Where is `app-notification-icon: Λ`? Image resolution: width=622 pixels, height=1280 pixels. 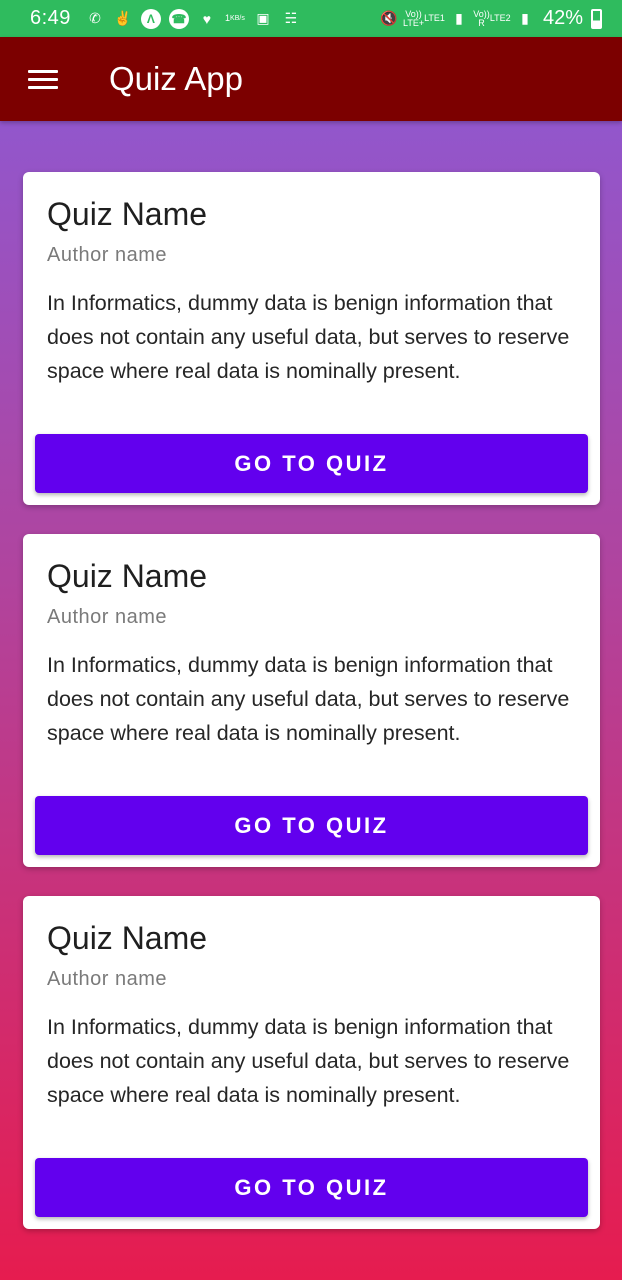 app-notification-icon: Λ is located at coordinates (150, 18).